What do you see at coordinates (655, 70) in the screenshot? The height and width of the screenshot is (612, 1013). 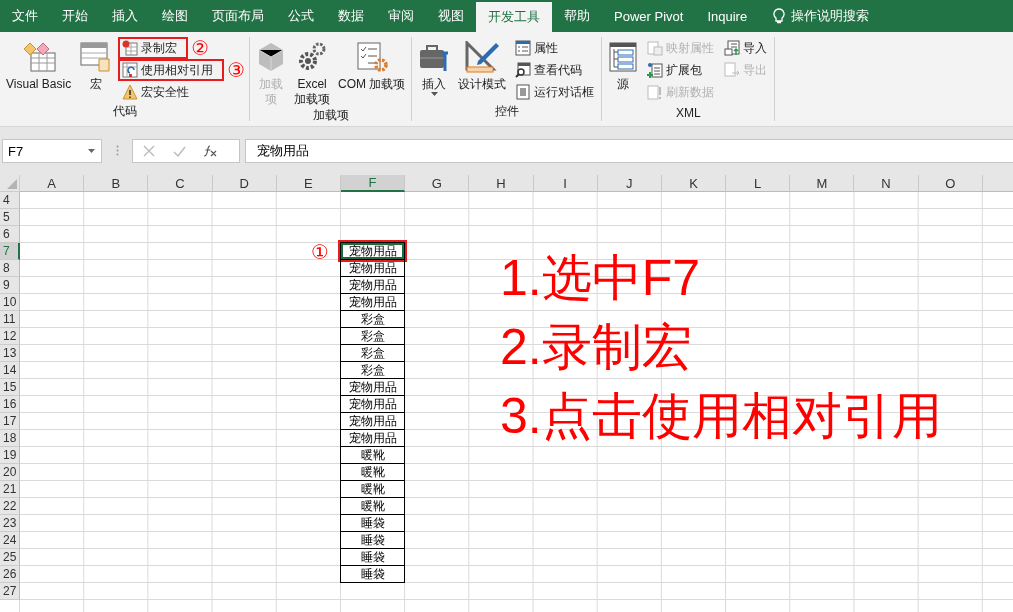 I see `expansion-pack-icon` at bounding box center [655, 70].